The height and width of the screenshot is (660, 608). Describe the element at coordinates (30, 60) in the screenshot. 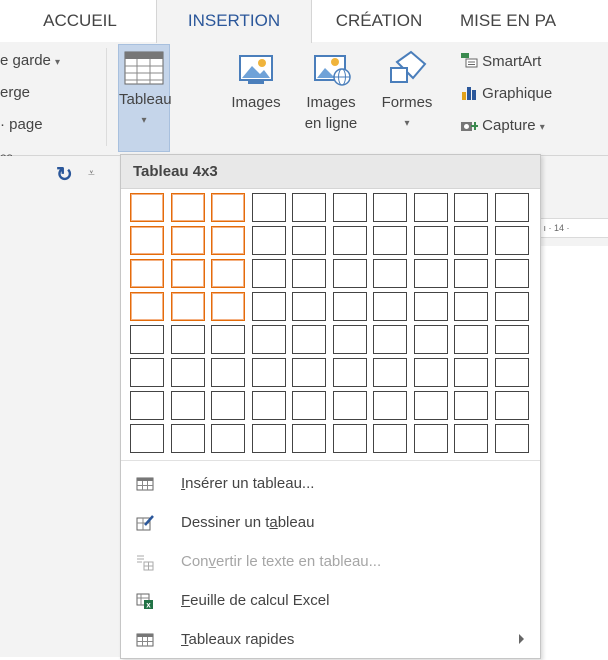

I see `cover-page-button: e garde ▾` at that location.